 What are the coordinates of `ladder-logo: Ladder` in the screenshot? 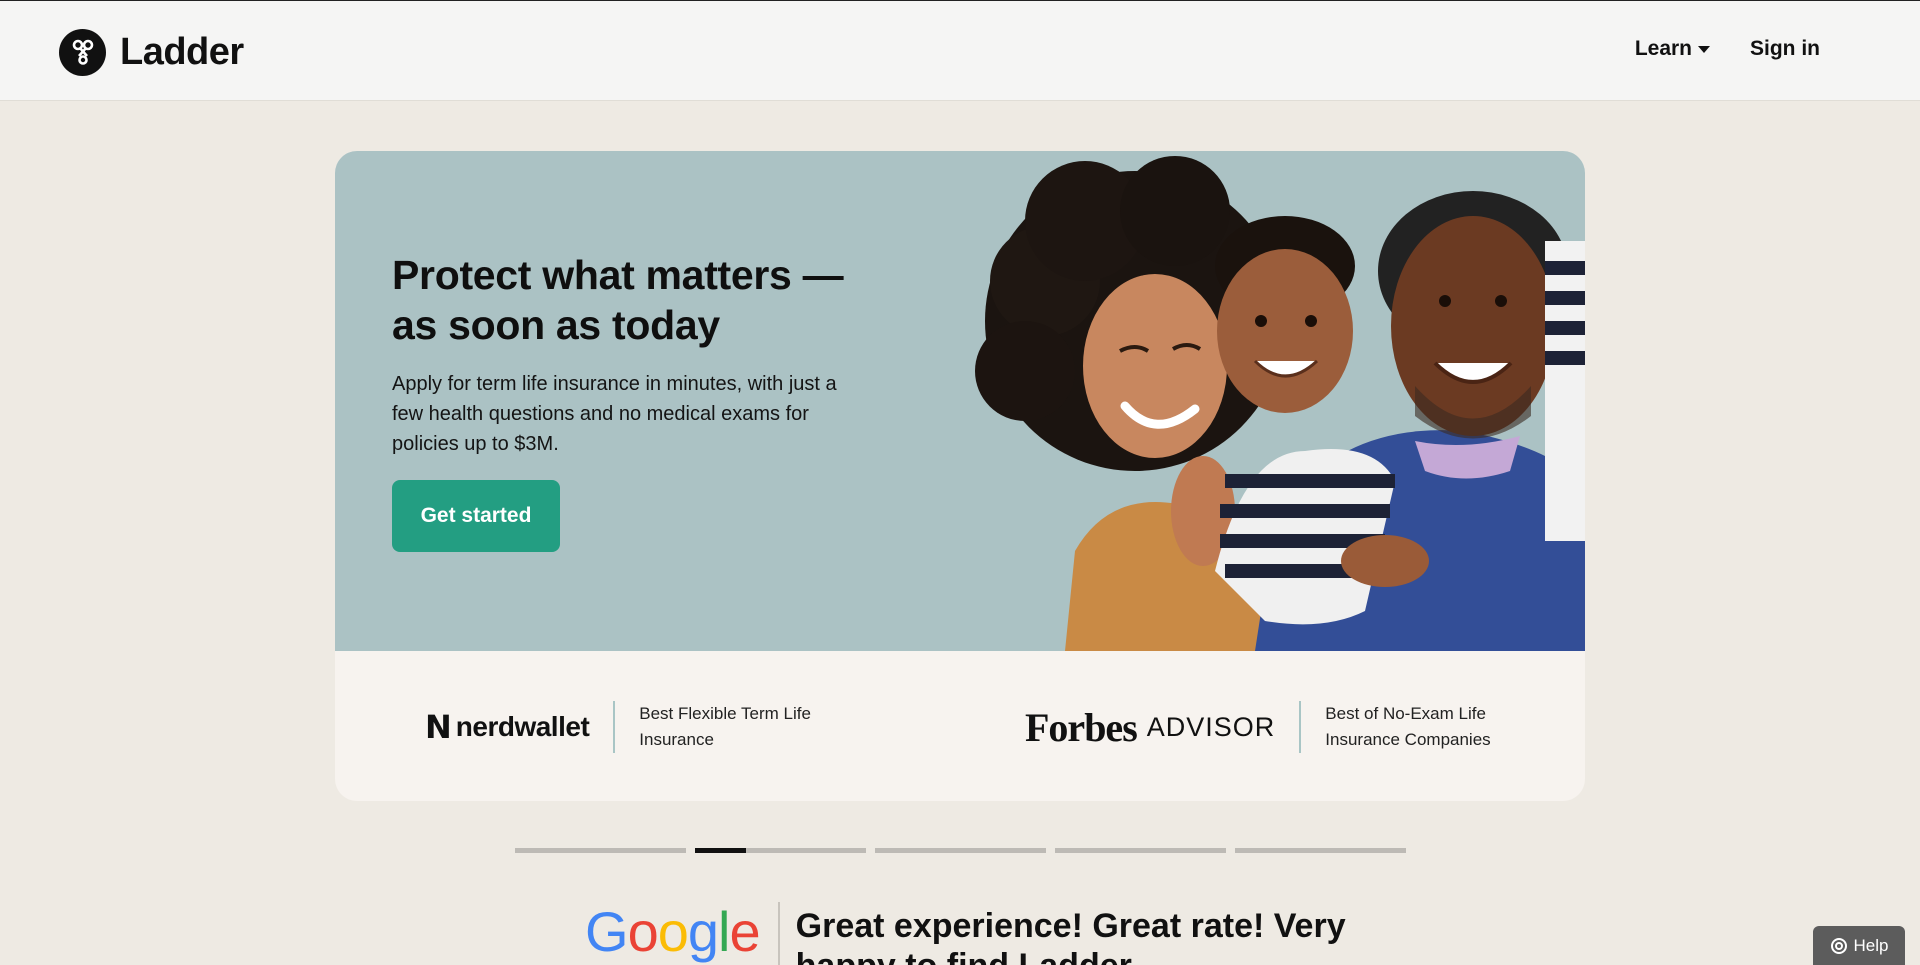 It's located at (151, 52).